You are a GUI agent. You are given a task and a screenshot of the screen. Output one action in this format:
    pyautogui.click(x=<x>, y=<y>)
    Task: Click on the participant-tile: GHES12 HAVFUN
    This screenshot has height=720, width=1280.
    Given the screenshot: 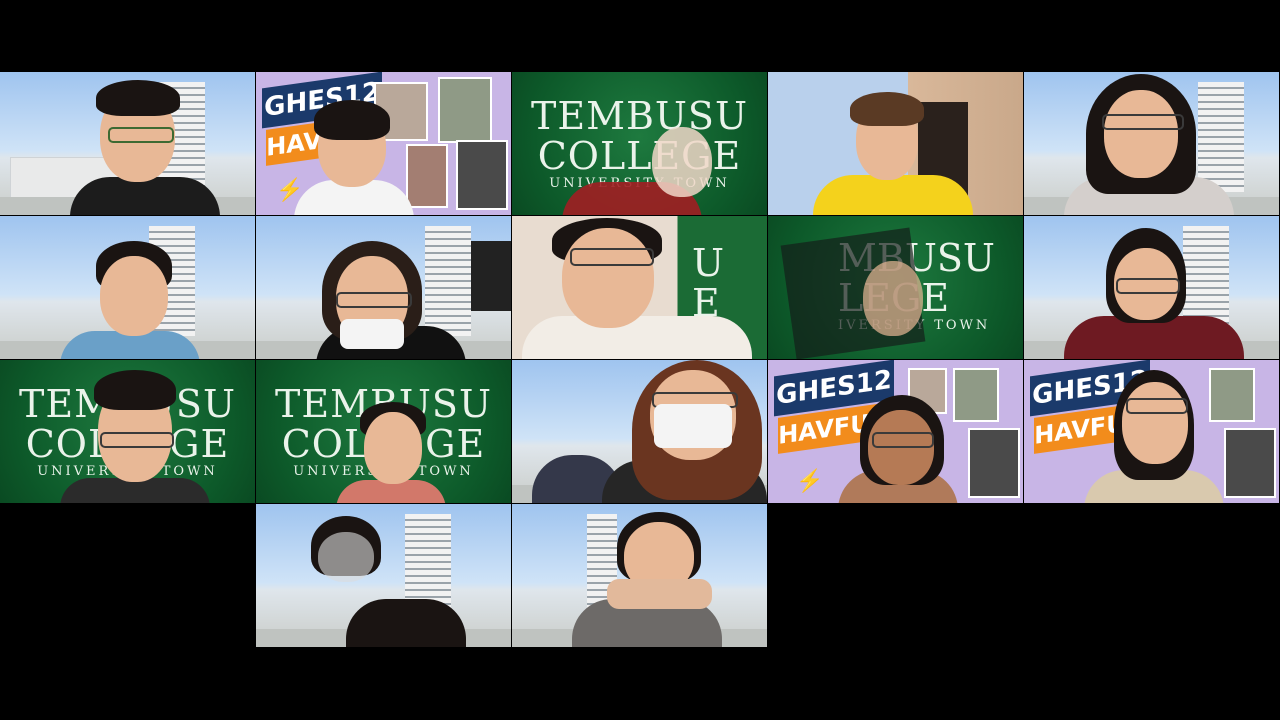 What is the action you would take?
    pyautogui.click(x=1151, y=431)
    